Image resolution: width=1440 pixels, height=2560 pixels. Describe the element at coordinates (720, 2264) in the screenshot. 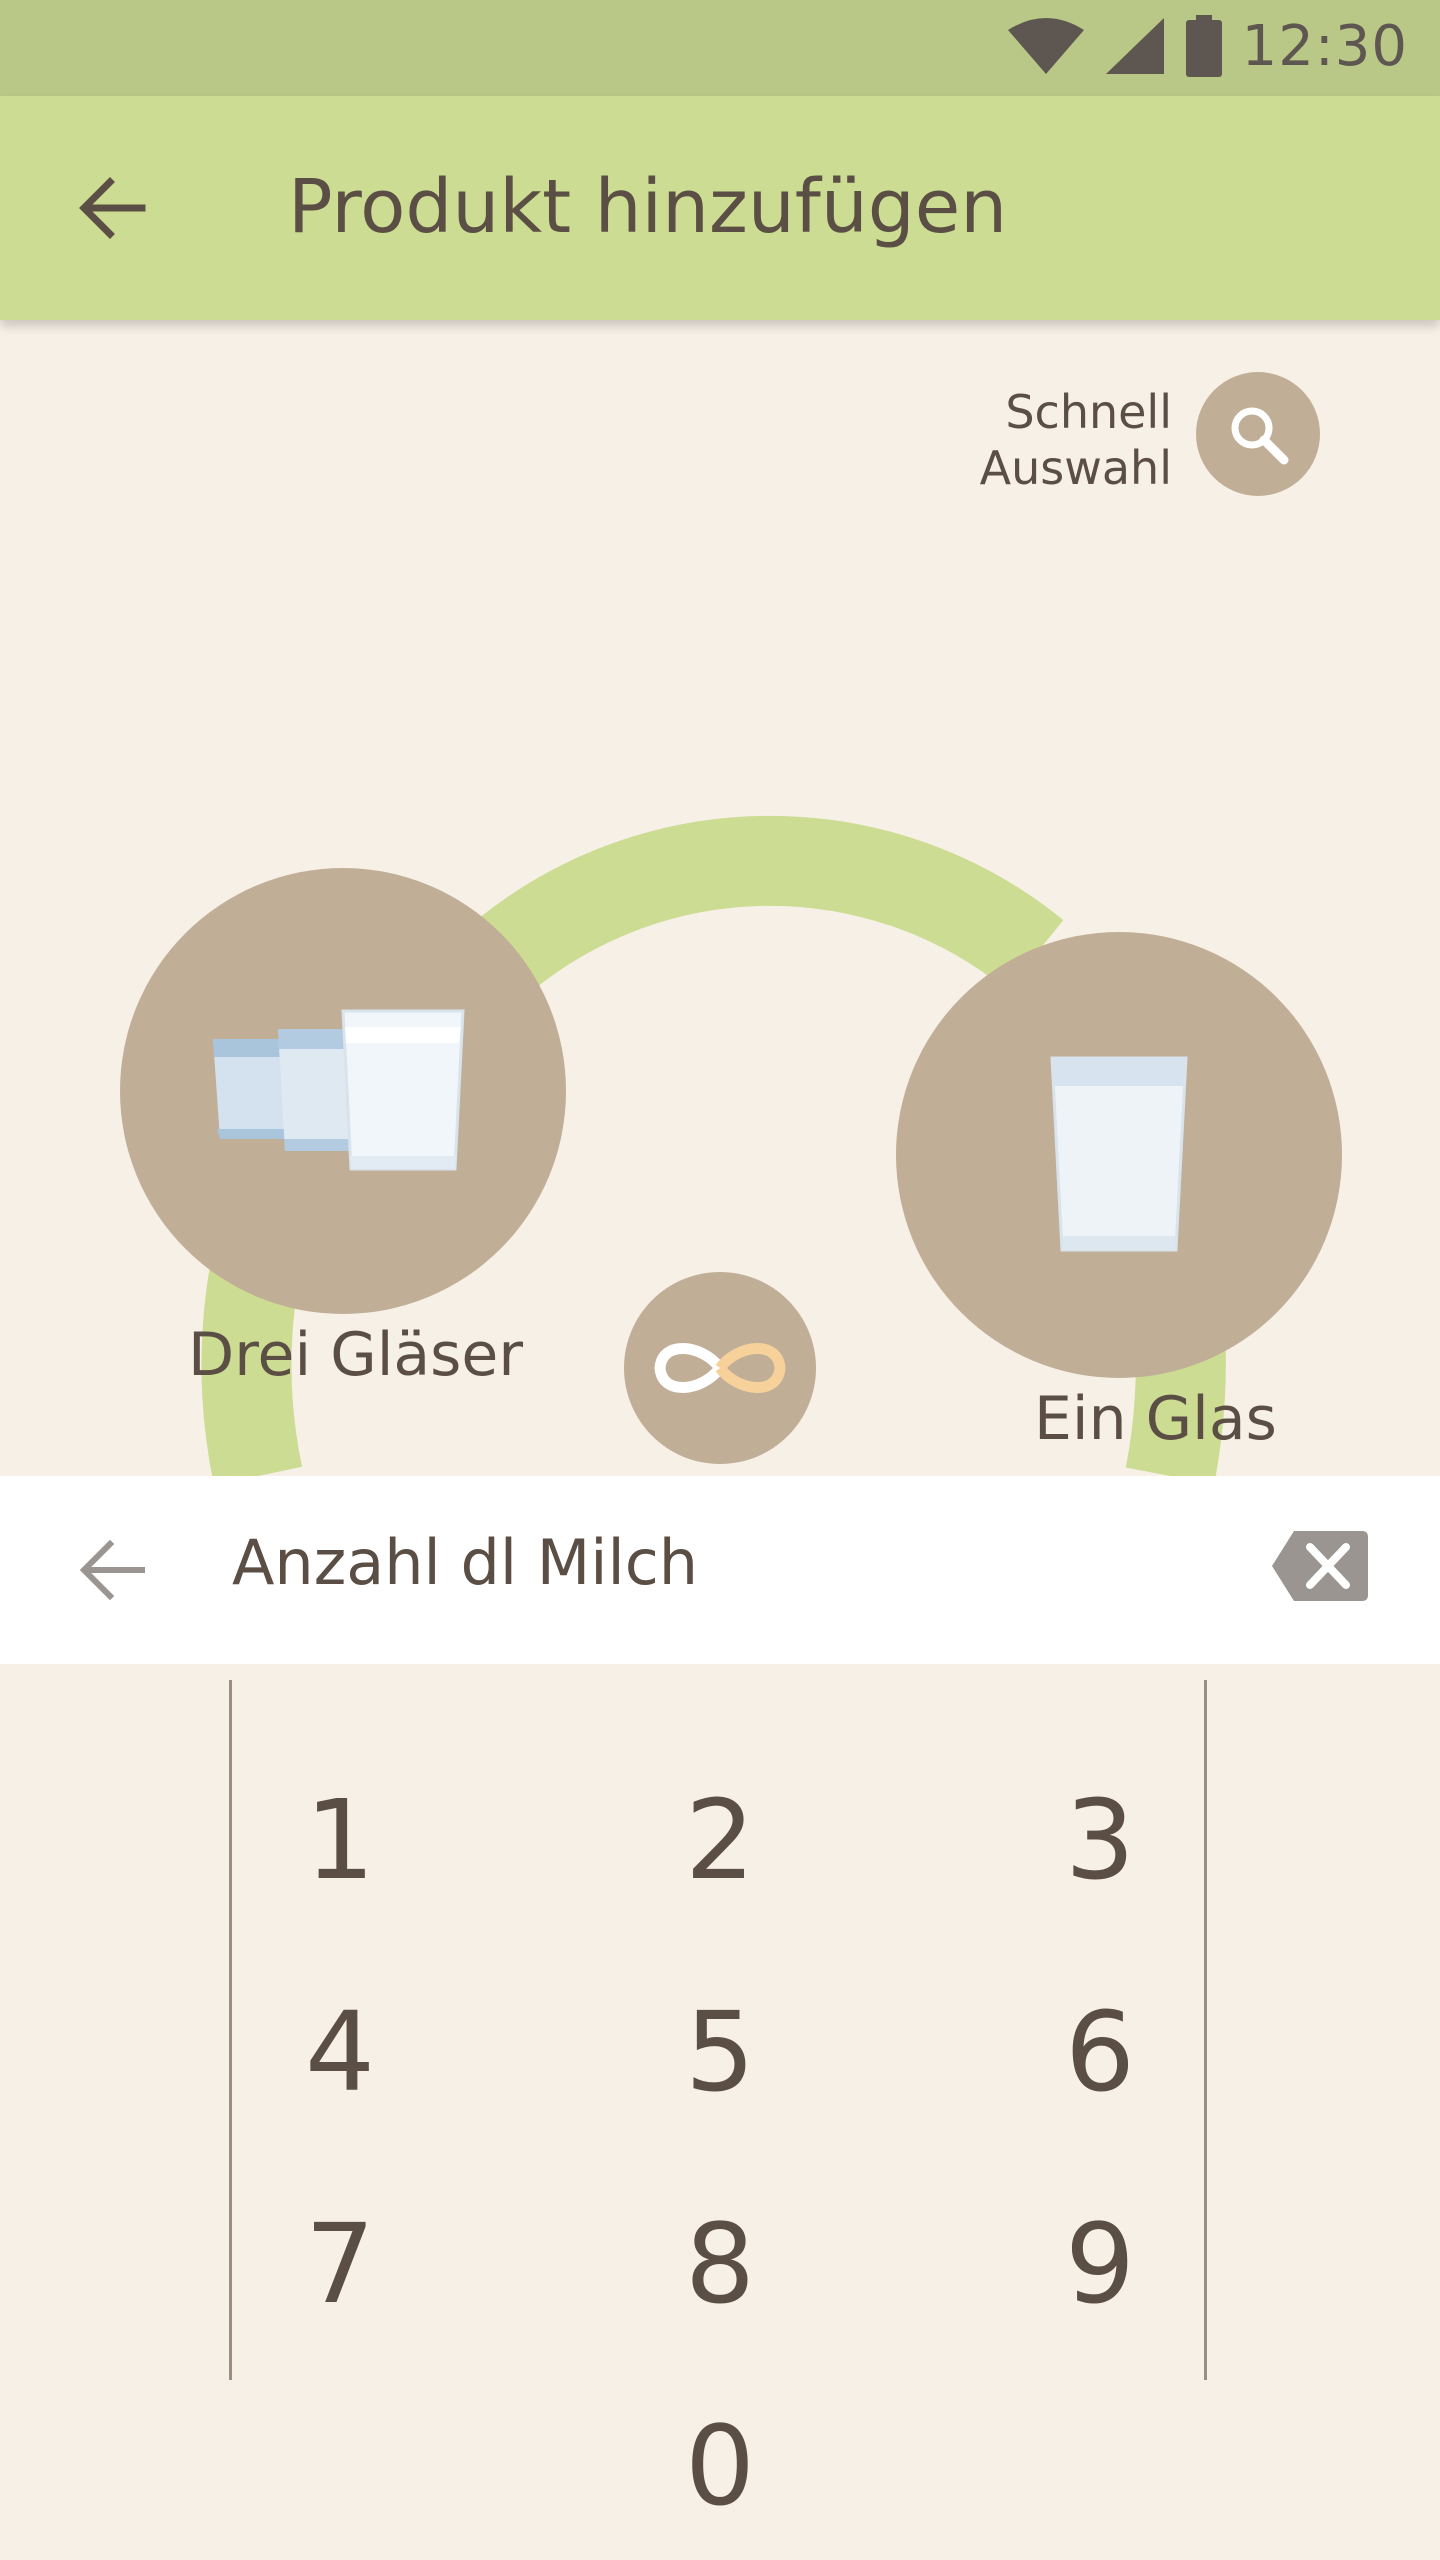

I see `key-8: 8` at that location.